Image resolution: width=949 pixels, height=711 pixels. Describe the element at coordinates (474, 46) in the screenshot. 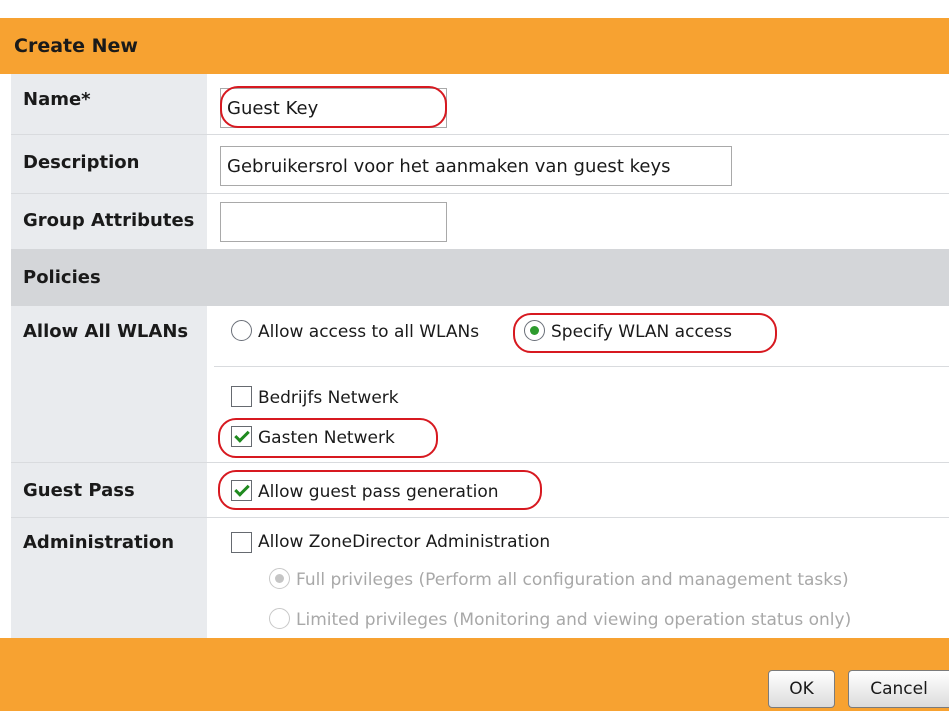

I see `dialog-header: Create New` at that location.